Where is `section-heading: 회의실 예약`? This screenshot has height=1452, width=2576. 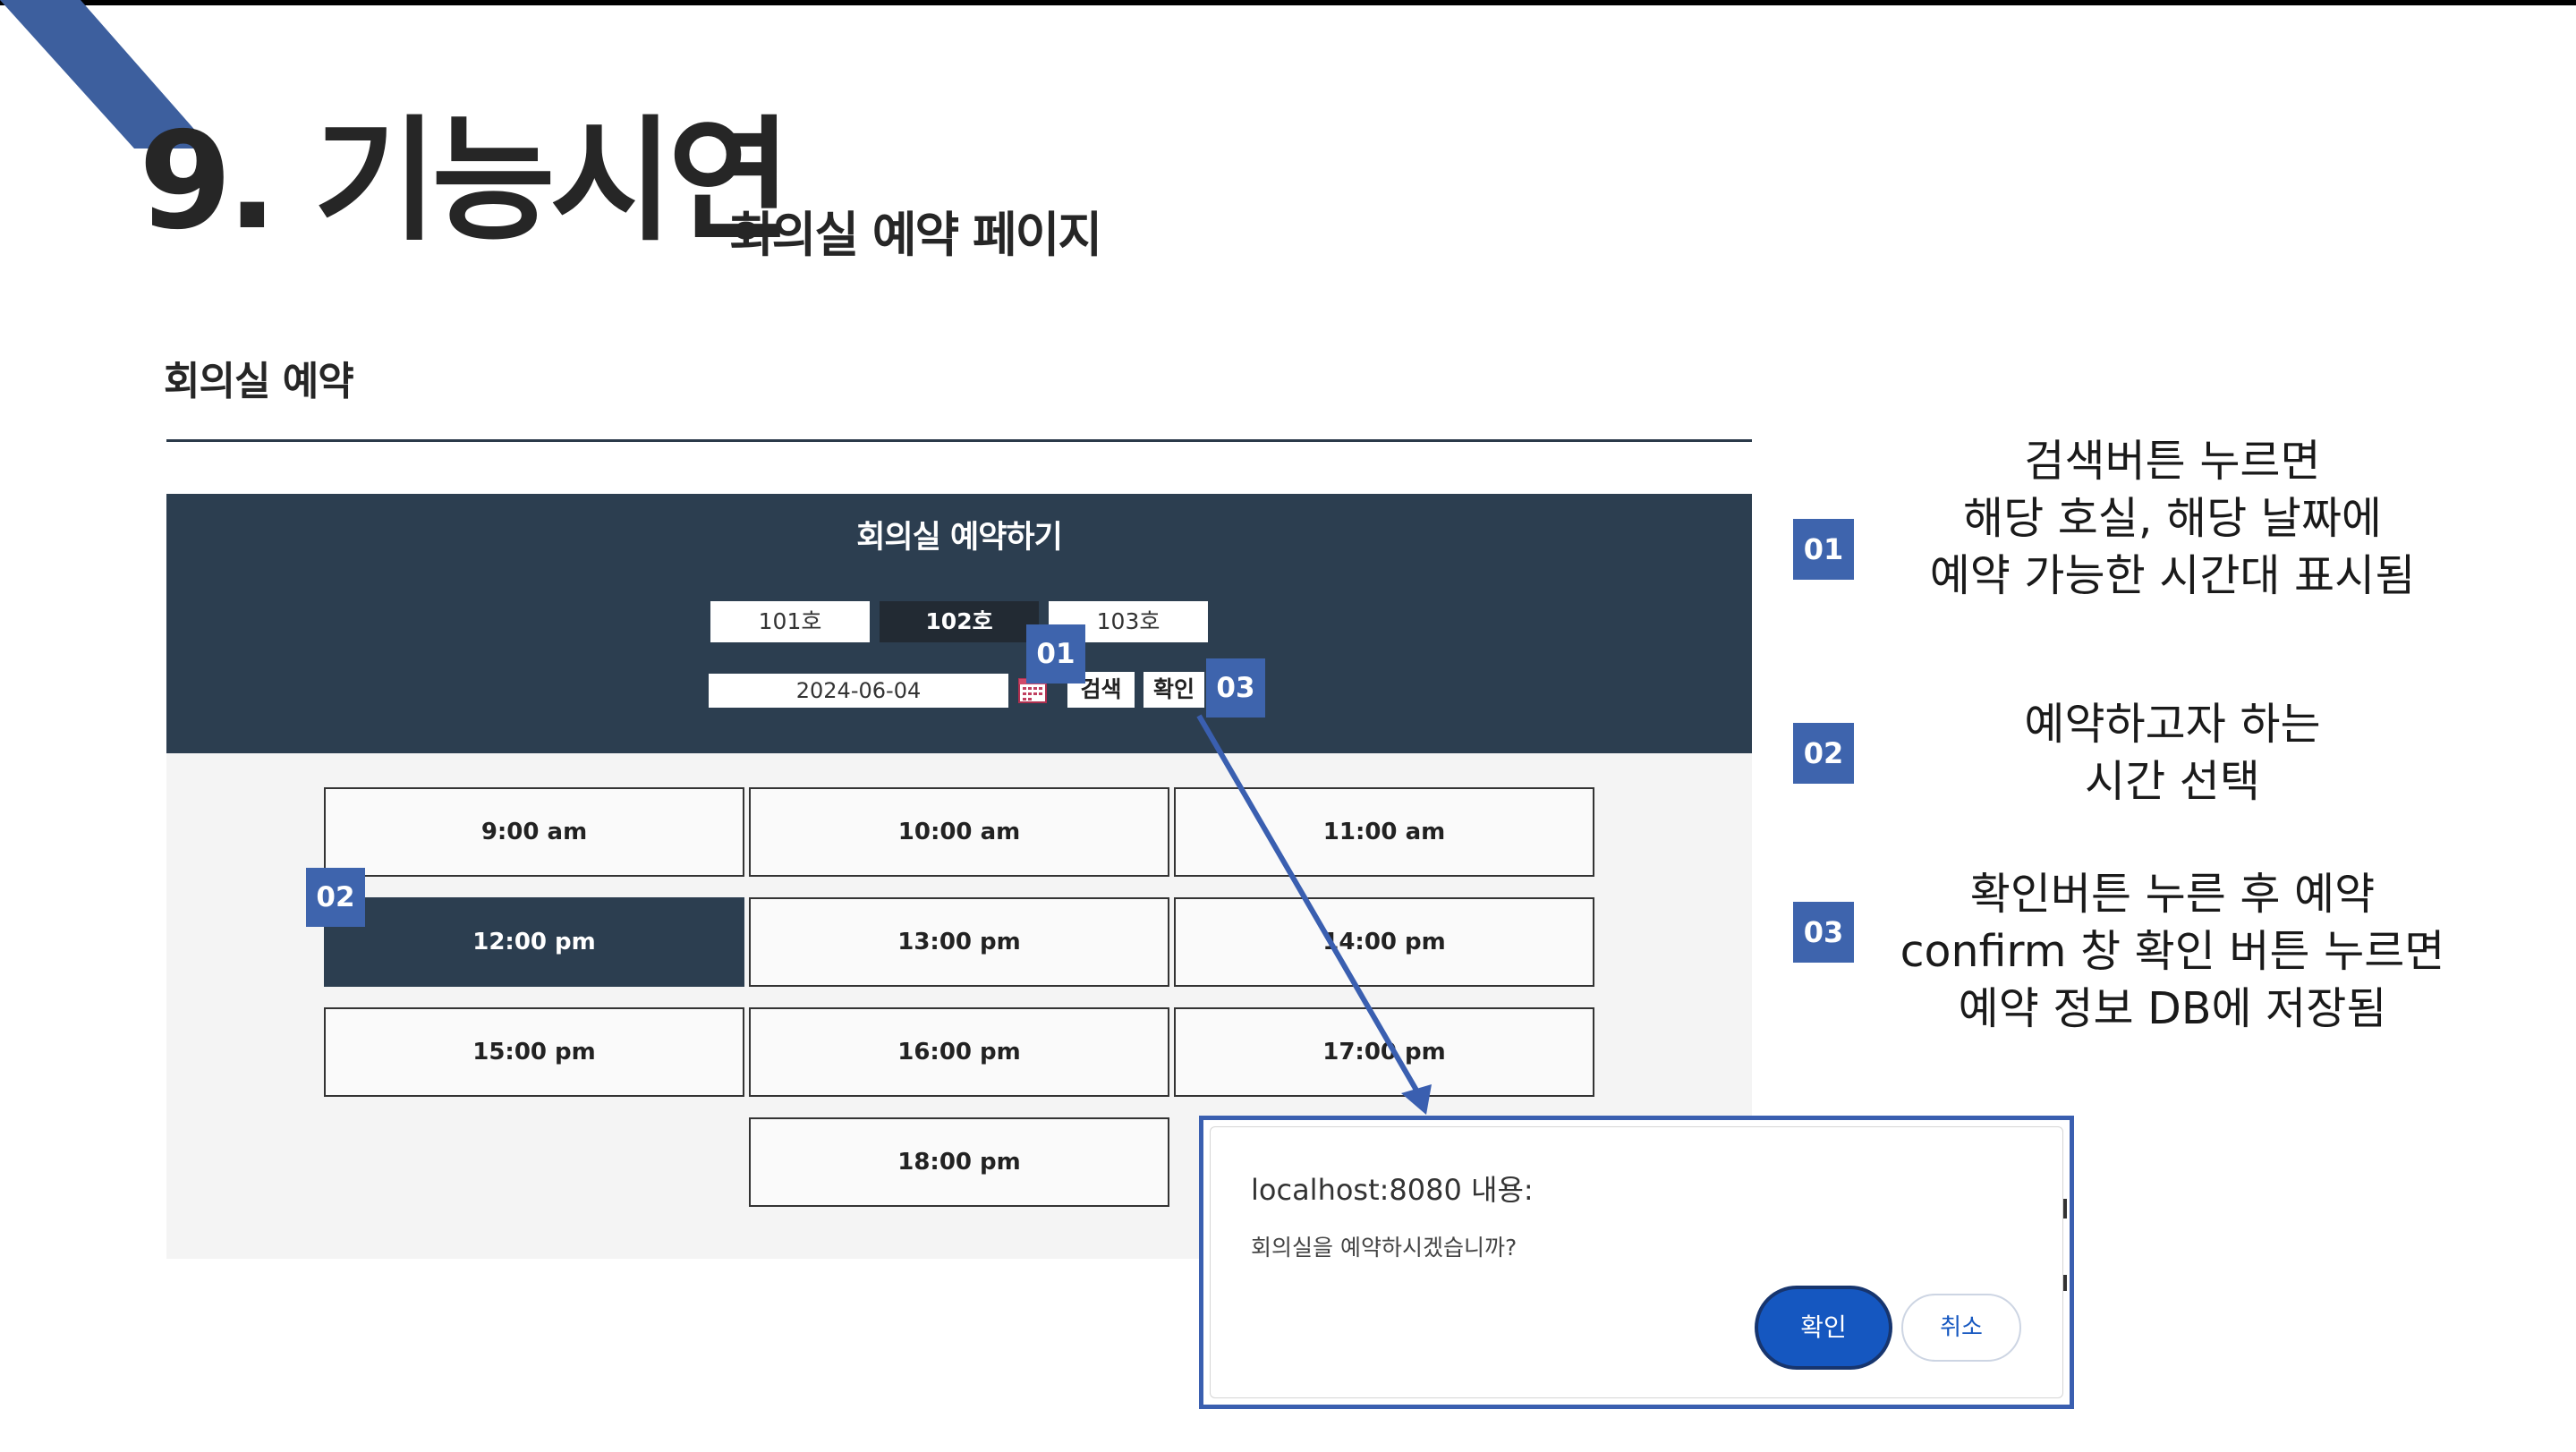
section-heading: 회의실 예약 is located at coordinates (259, 381).